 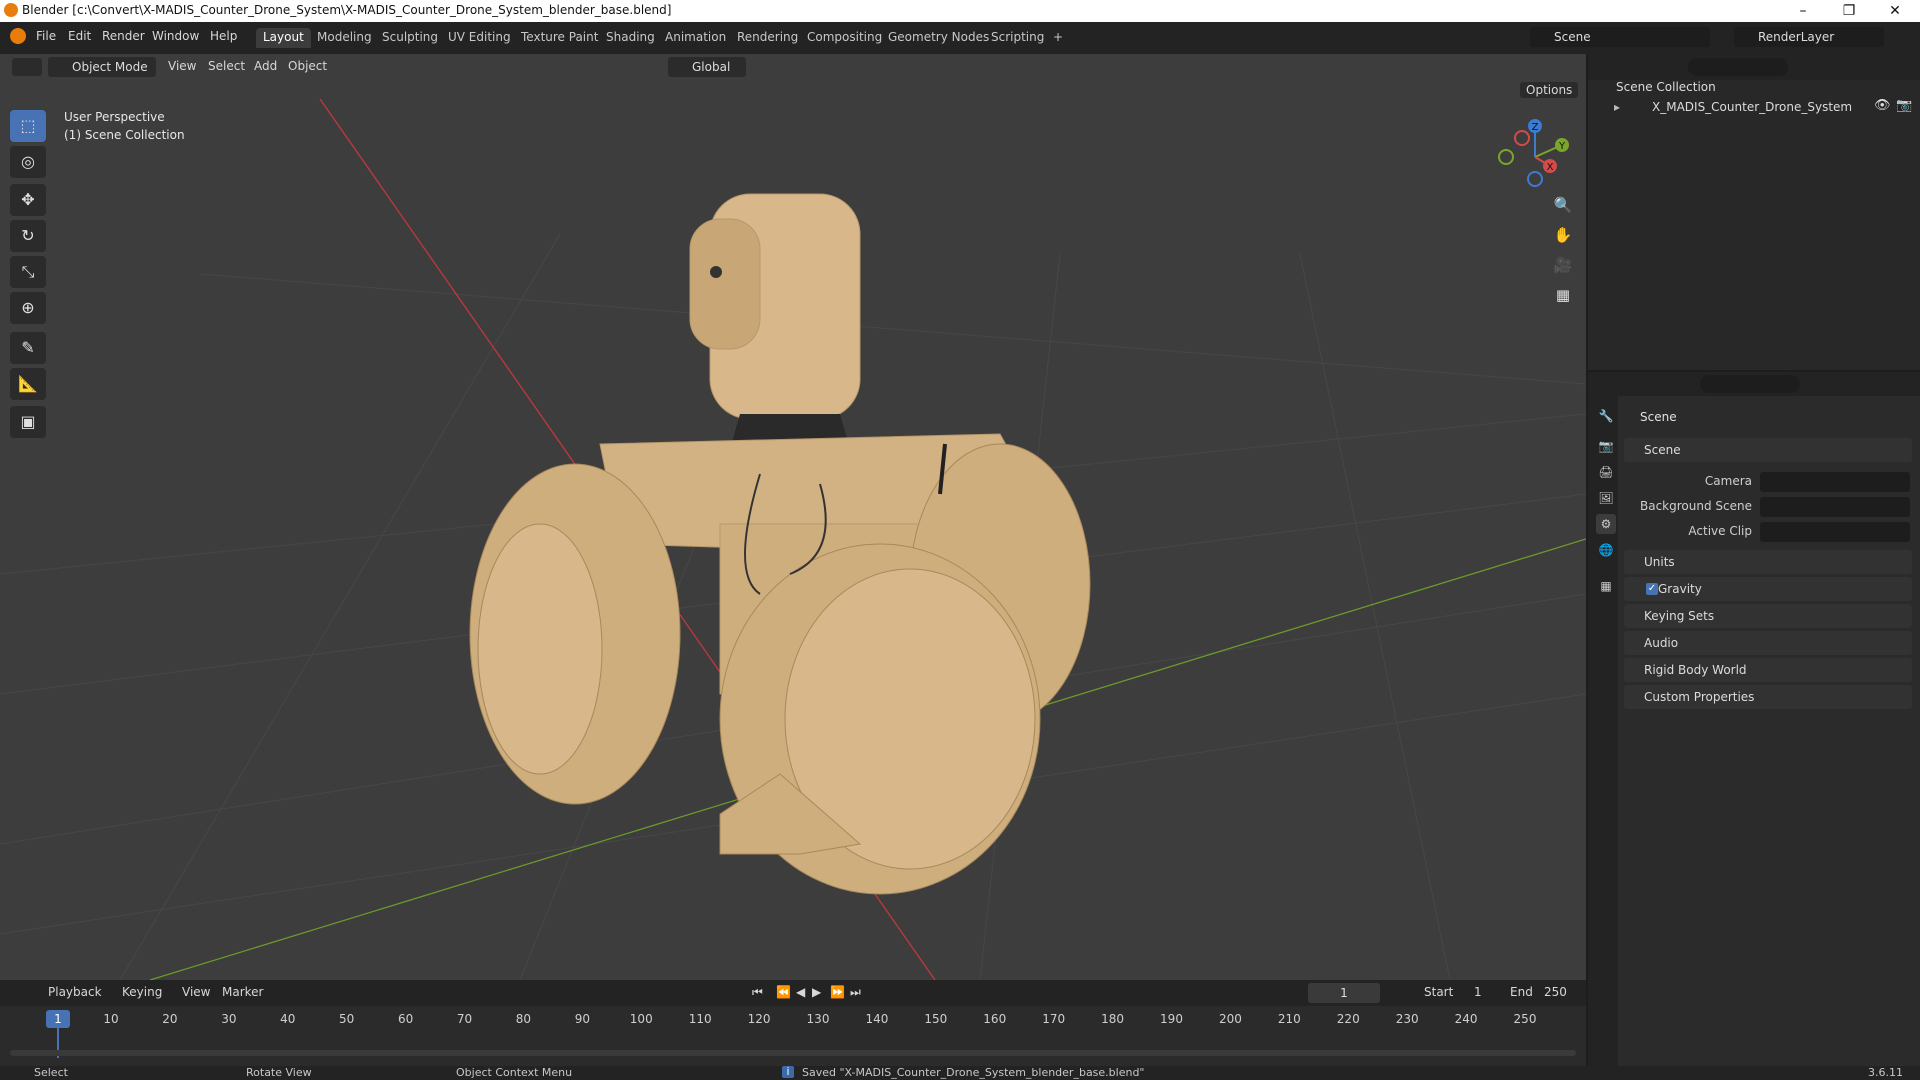 I want to click on blender-menu-icon, so click(x=18, y=36).